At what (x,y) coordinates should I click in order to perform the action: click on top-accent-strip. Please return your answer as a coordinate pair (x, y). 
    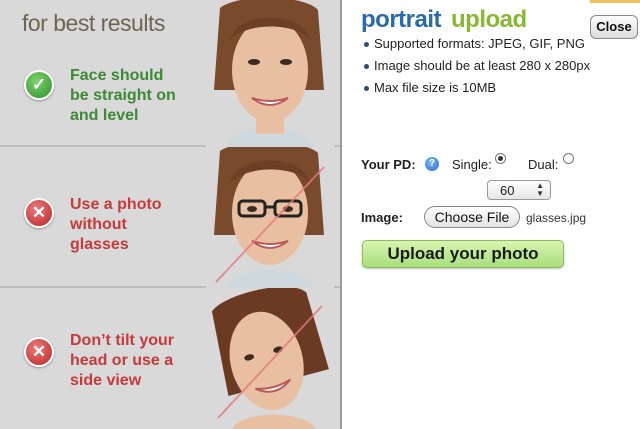
    Looking at the image, I should click on (615, 1).